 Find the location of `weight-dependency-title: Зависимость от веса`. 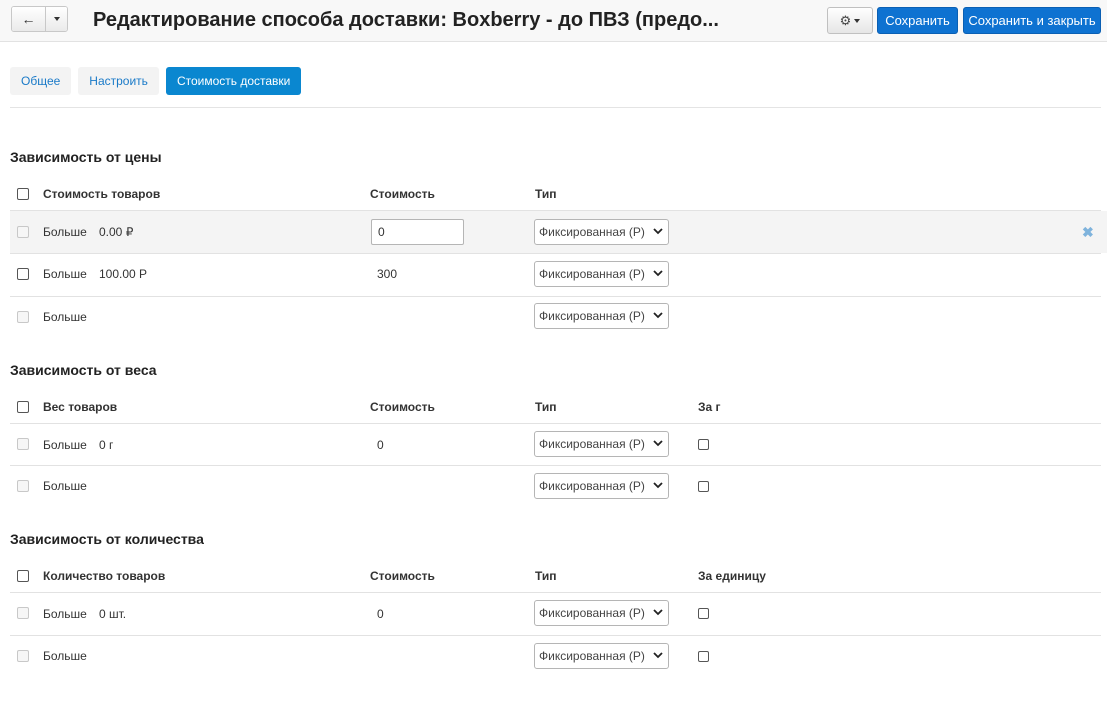

weight-dependency-title: Зависимость от веса is located at coordinates (83, 370).